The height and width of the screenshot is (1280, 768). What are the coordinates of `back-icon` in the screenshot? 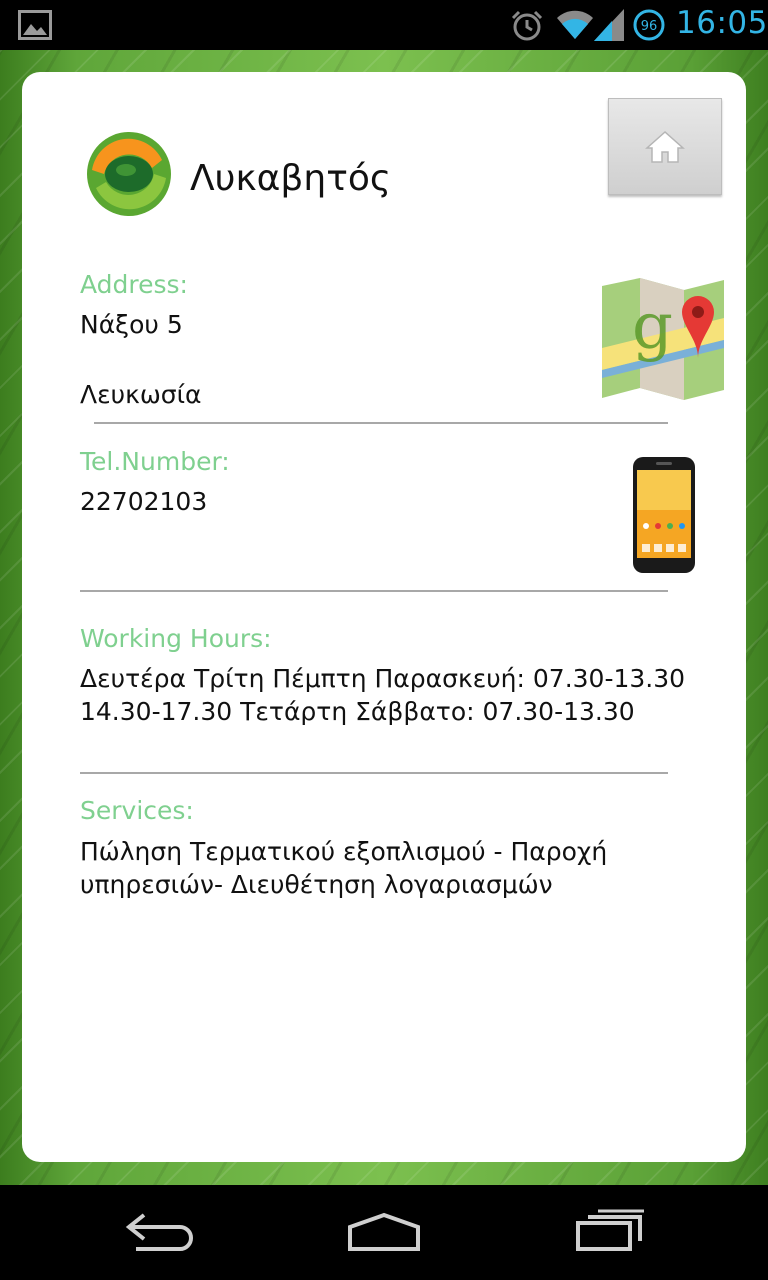 It's located at (160, 1230).